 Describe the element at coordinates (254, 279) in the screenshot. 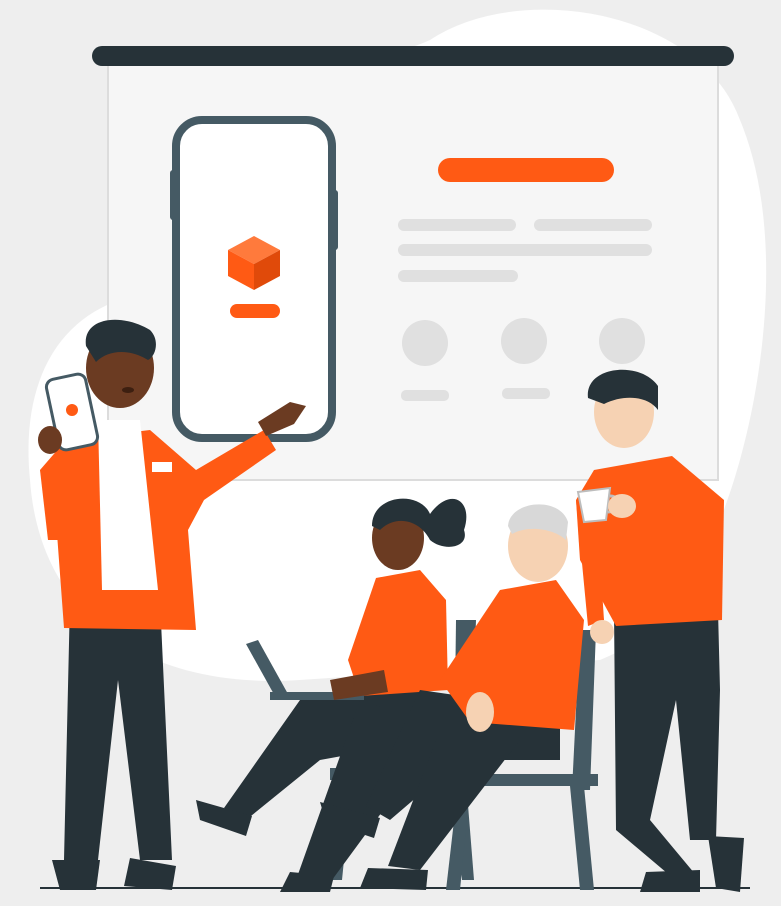

I see `phone-mockup` at that location.